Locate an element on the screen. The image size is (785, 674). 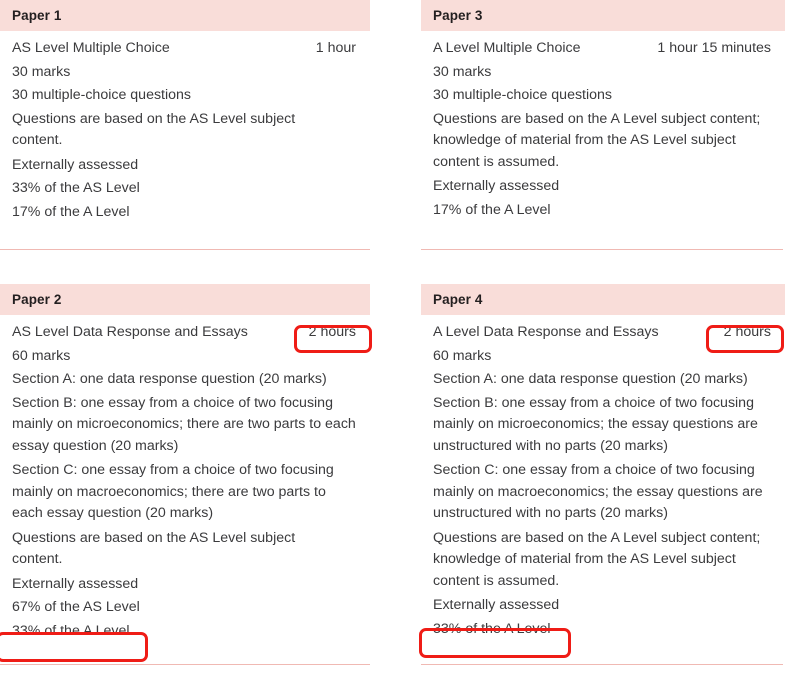
paper-detail-line: 33% of the AS Level is located at coordinates (76, 188).